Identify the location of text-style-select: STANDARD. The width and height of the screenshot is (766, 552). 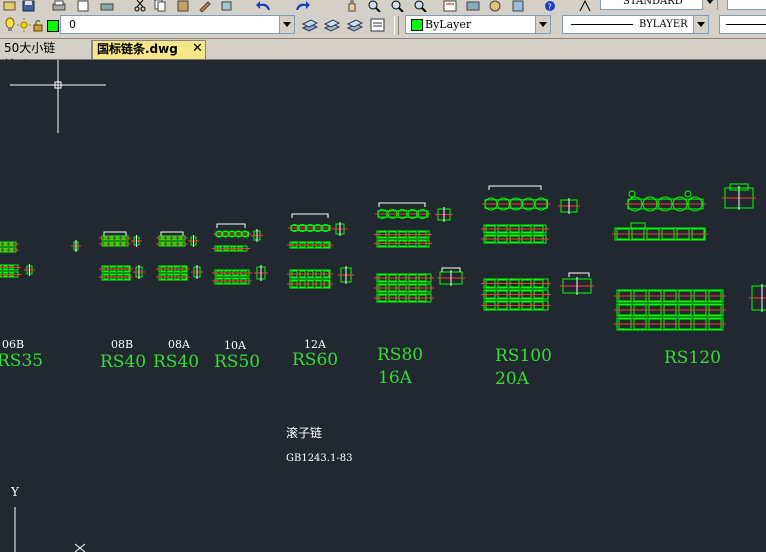
(659, 5).